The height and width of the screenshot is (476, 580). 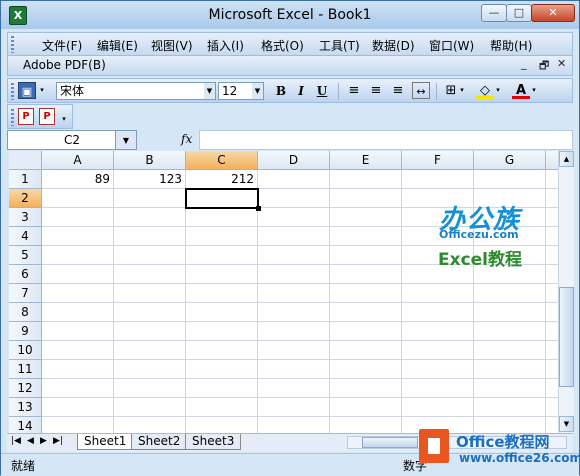 I want to click on row-header-8: 8, so click(x=25, y=312).